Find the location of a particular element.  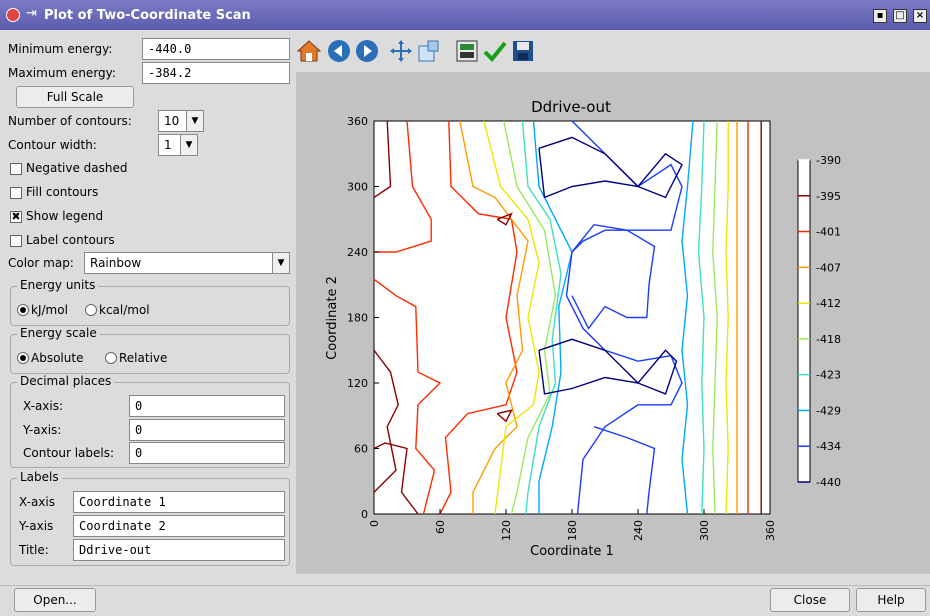

x-tick-label: 0 is located at coordinates (374, 523).